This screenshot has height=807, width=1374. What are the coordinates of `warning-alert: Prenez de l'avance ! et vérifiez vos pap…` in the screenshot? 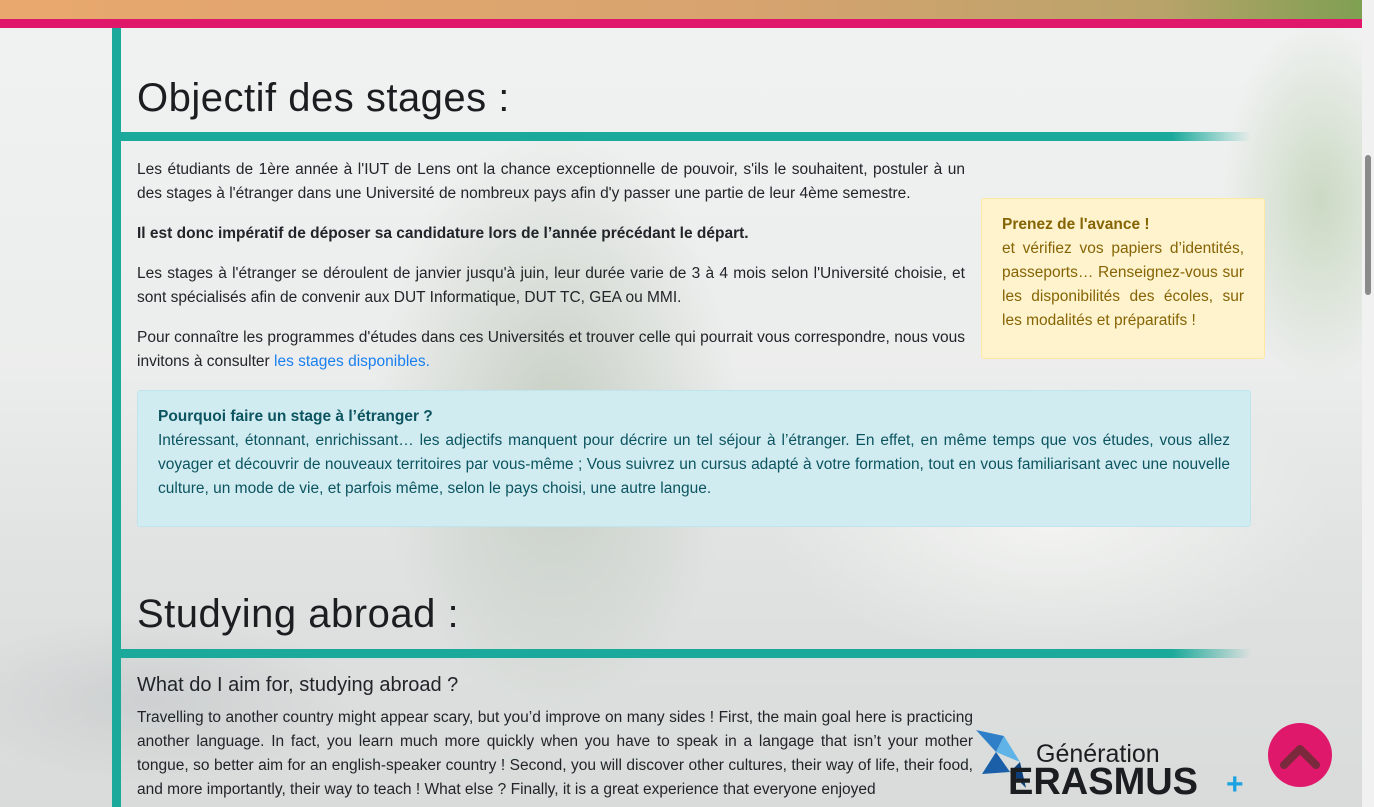 It's located at (1123, 278).